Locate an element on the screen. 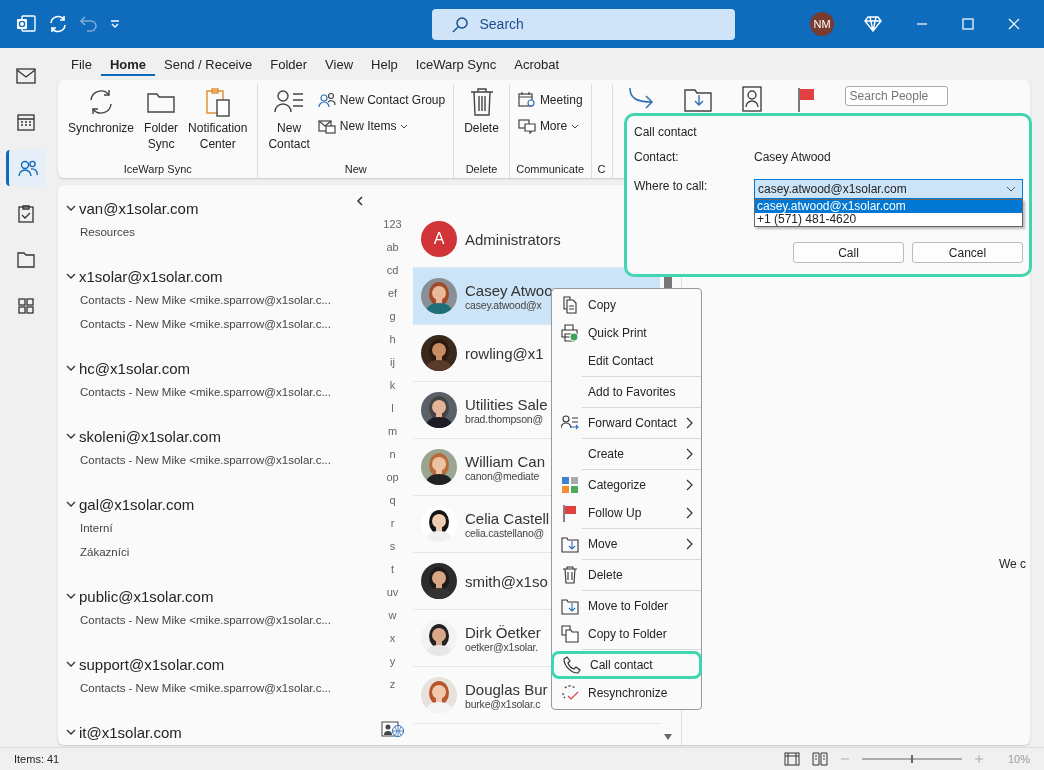 This screenshot has height=770, width=1044. contact-email: burke@x1solar.c is located at coordinates (503, 703).